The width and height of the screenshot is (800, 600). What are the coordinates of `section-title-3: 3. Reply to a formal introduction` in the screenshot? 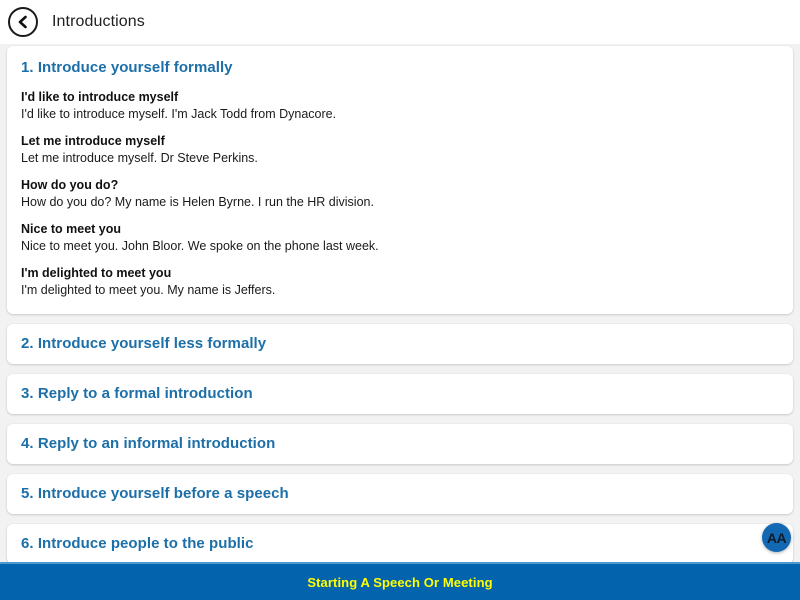 It's located at (400, 393).